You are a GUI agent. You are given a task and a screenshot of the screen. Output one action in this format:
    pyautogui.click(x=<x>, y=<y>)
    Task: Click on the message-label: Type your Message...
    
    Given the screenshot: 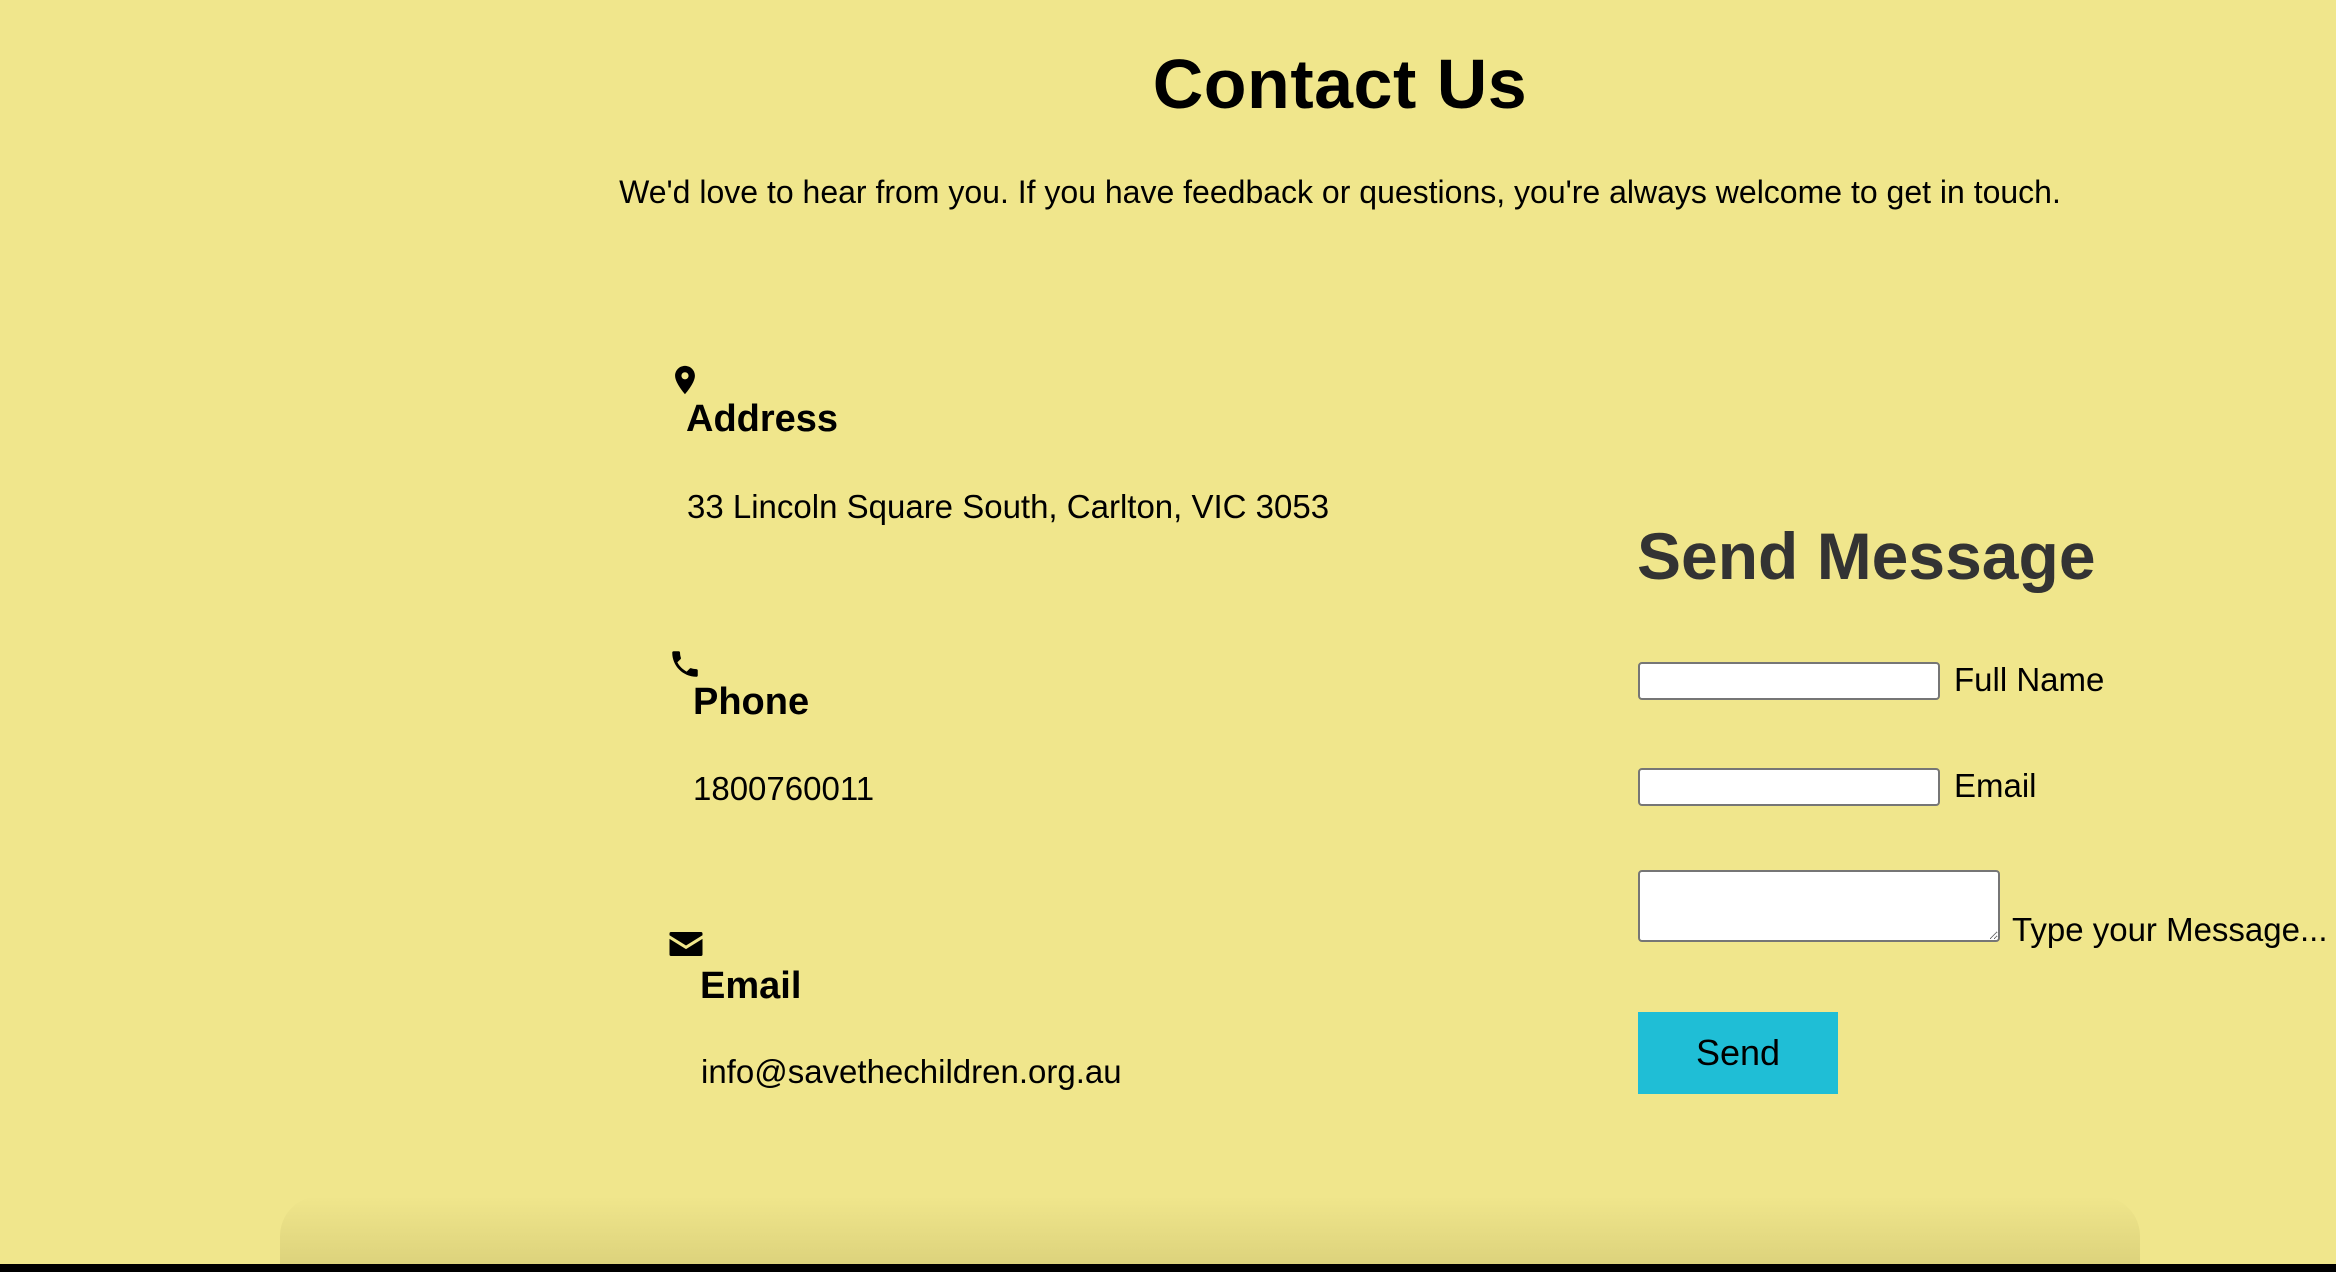 What is the action you would take?
    pyautogui.click(x=2170, y=929)
    